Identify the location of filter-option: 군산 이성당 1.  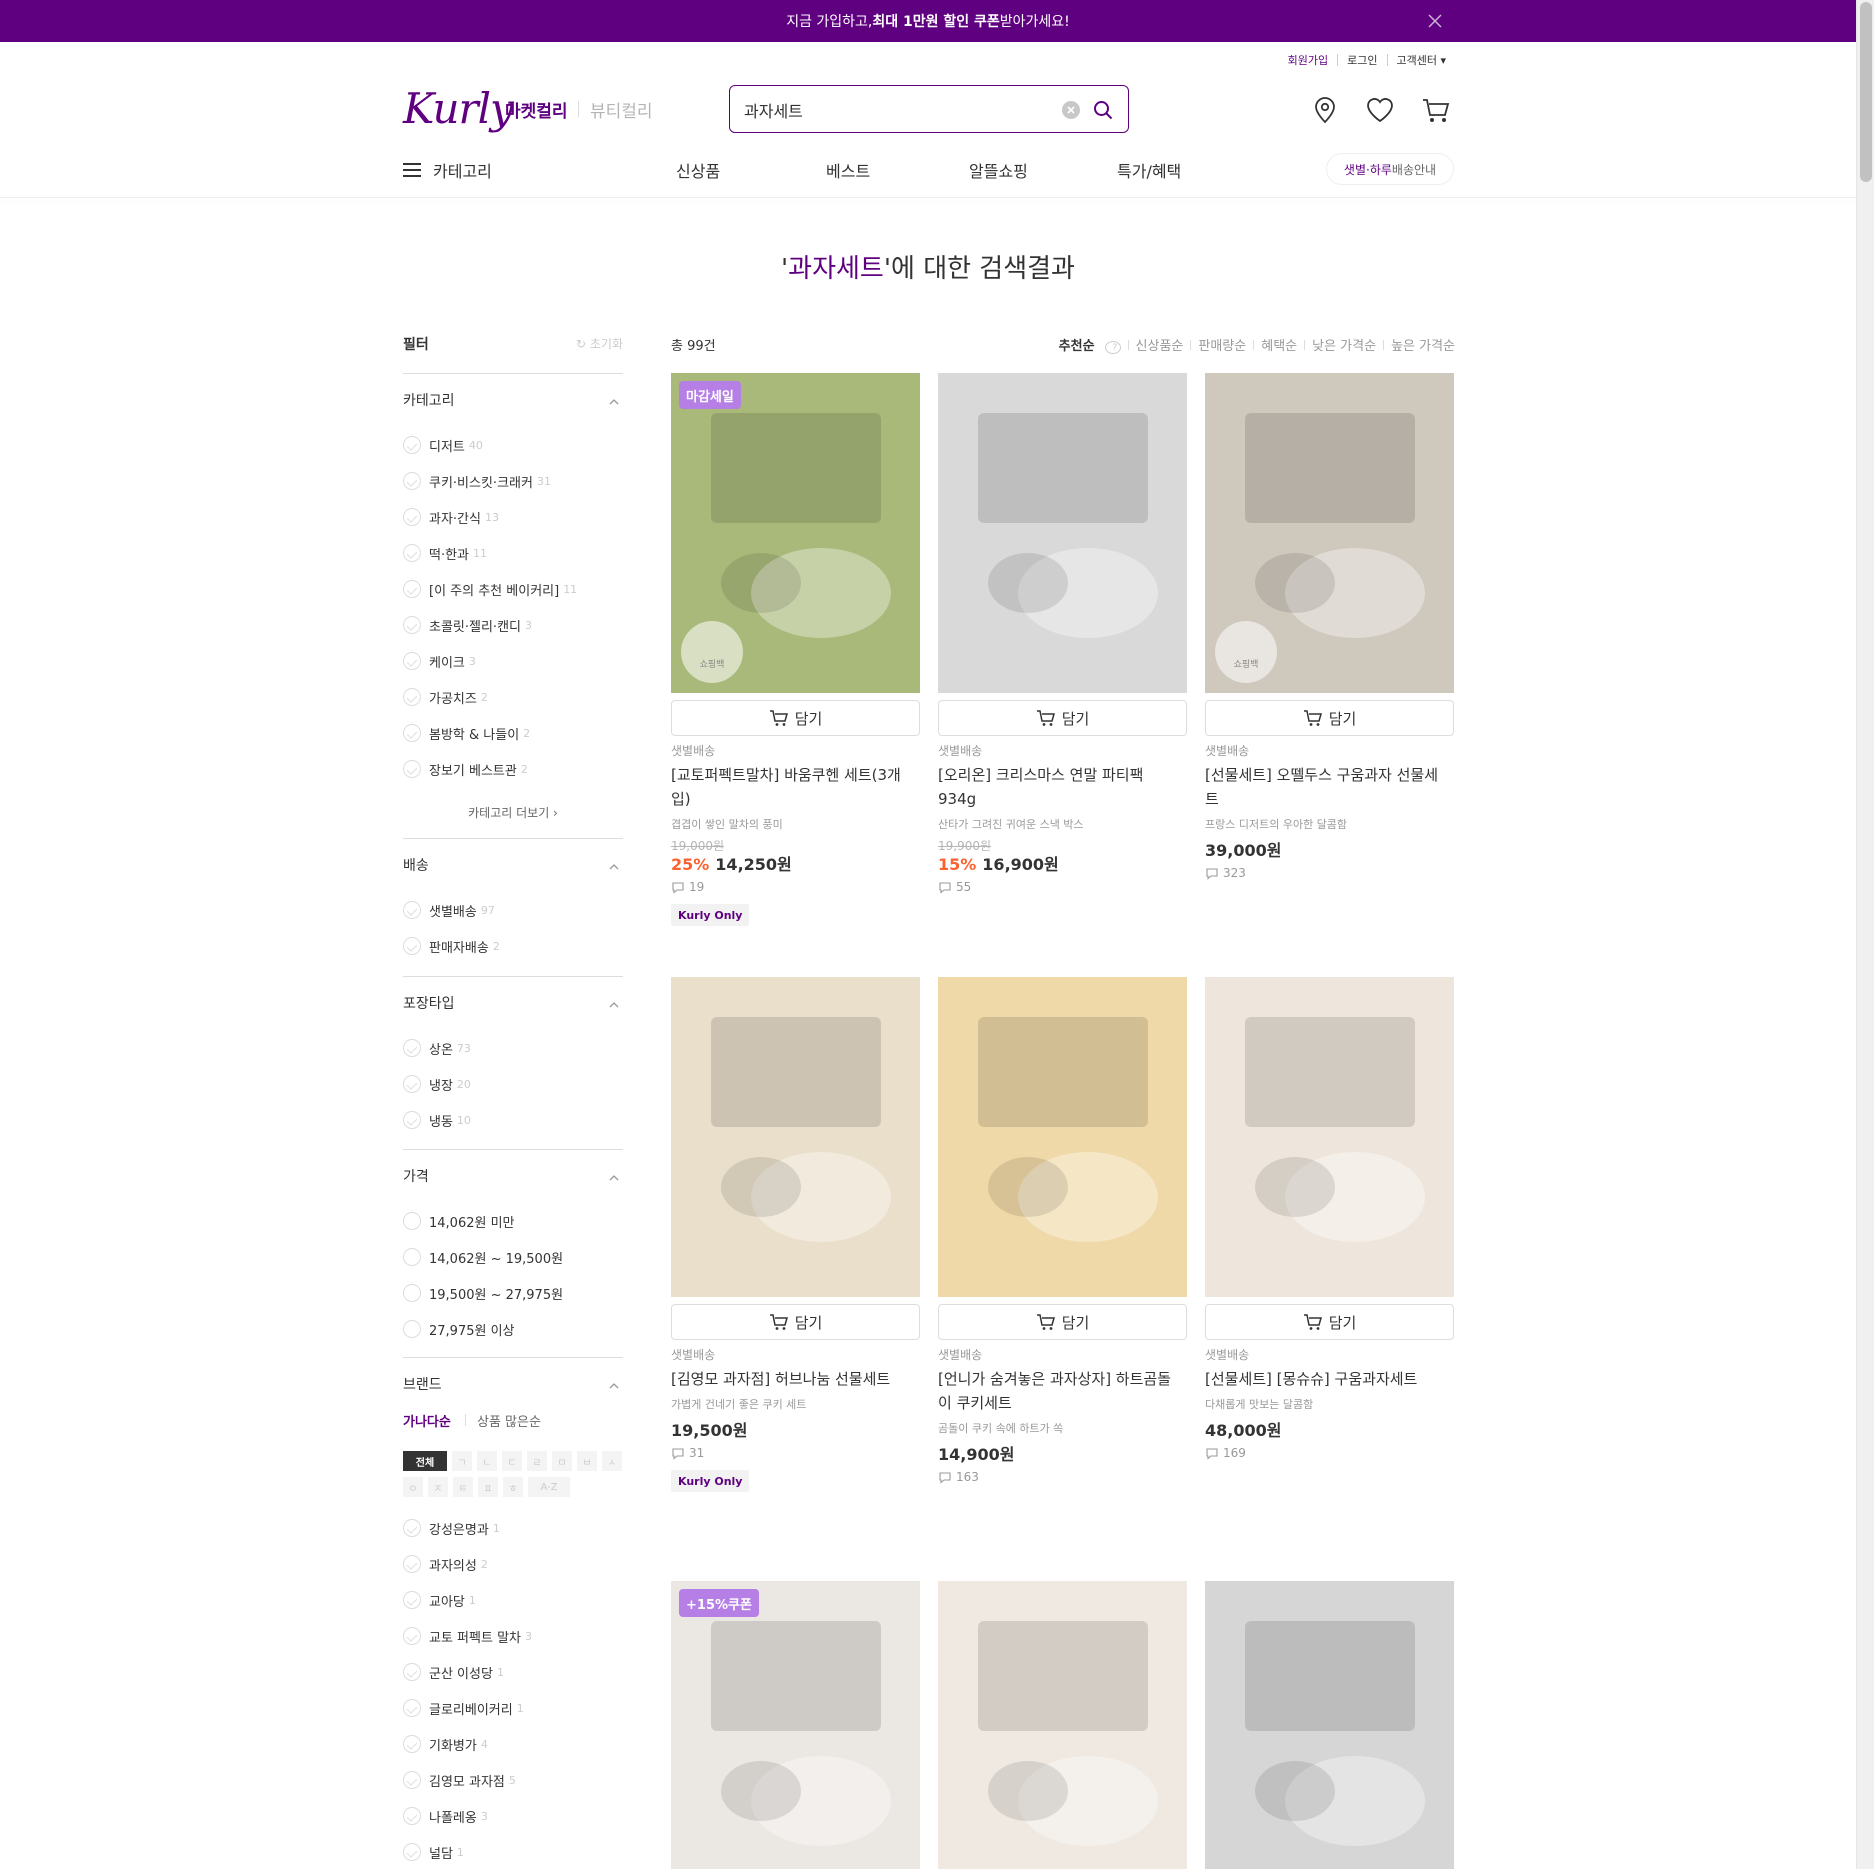
(453, 1672).